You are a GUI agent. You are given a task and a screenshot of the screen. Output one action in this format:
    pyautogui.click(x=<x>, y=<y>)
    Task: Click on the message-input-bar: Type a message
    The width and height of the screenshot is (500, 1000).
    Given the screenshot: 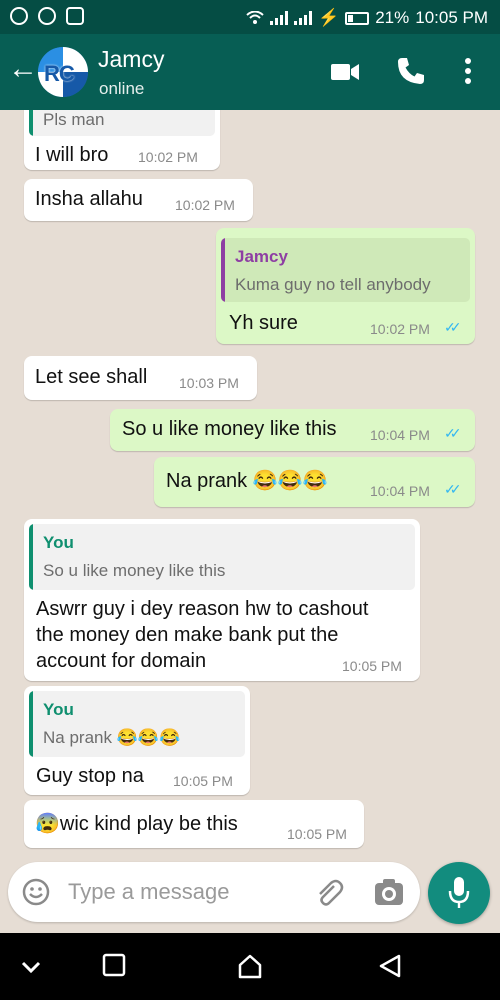 What is the action you would take?
    pyautogui.click(x=214, y=892)
    